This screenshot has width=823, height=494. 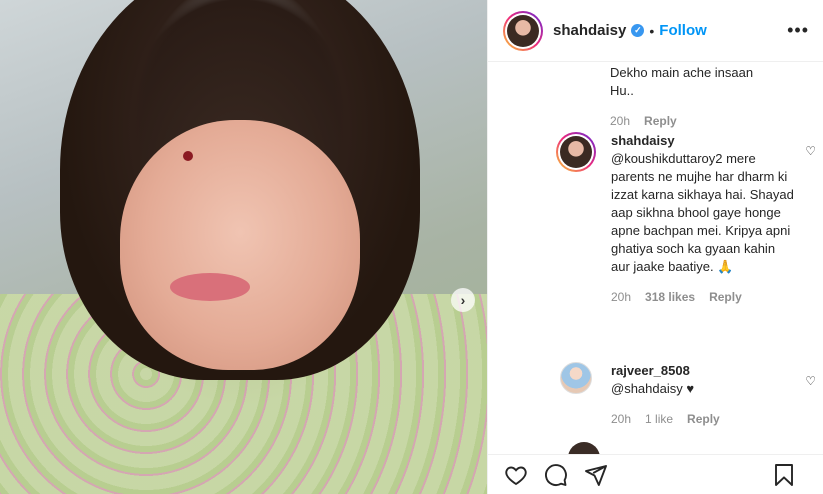 I want to click on photo-bindi, so click(x=188, y=156).